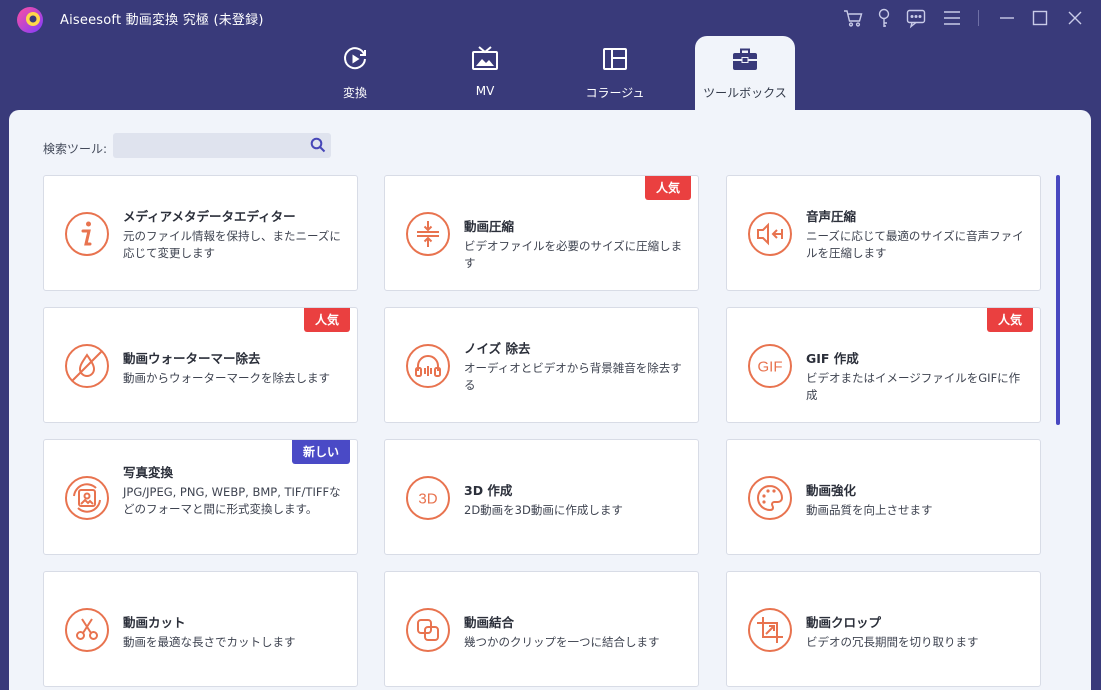 The width and height of the screenshot is (1101, 690). What do you see at coordinates (154, 622) in the screenshot?
I see `tool-title: 動画カット` at bounding box center [154, 622].